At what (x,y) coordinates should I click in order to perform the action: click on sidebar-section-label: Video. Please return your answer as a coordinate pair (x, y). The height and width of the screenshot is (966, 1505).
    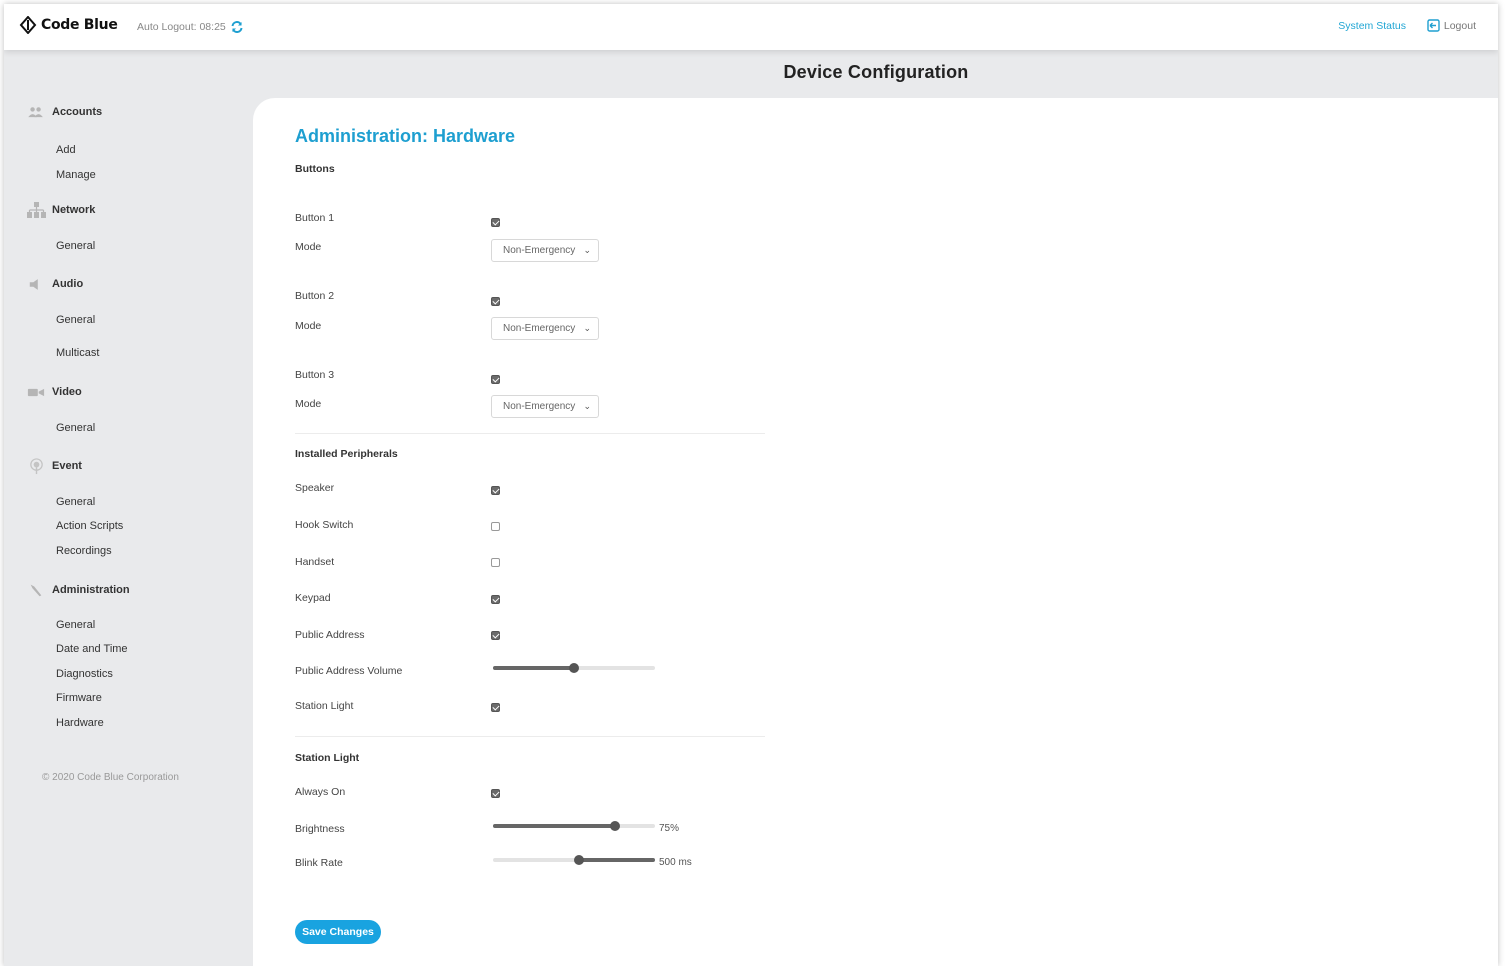
    Looking at the image, I should click on (67, 392).